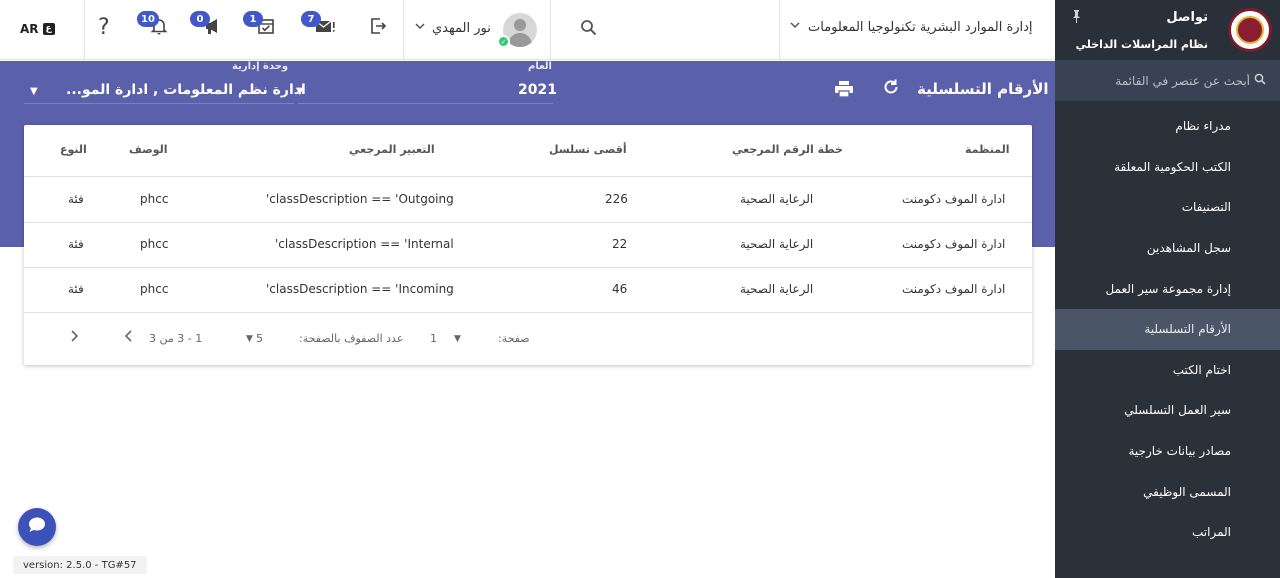  I want to click on sidebar-search, so click(1167, 80).